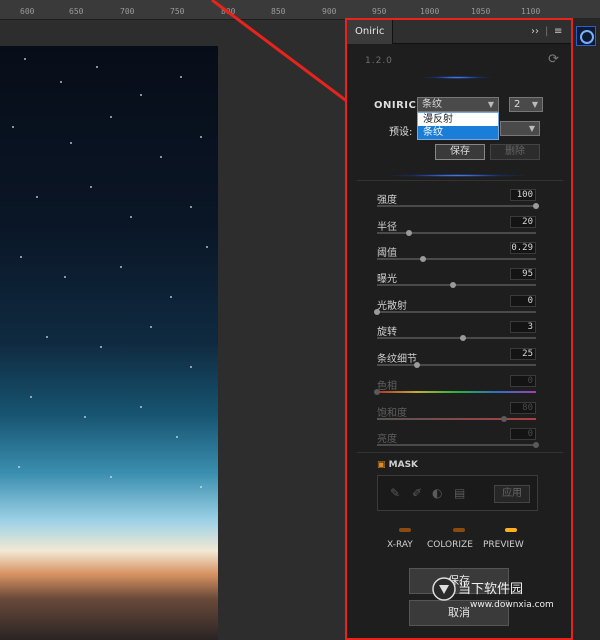 The width and height of the screenshot is (600, 640). What do you see at coordinates (535, 32) in the screenshot?
I see `collapse-icon: ››` at bounding box center [535, 32].